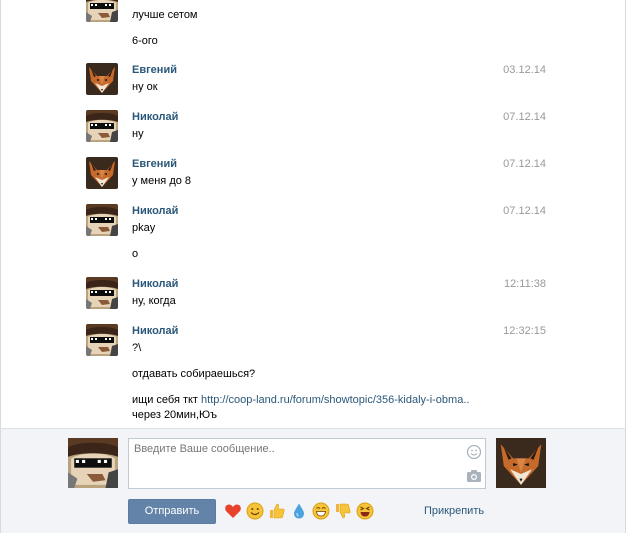 This screenshot has width=626, height=533. I want to click on message-input, so click(294, 463).